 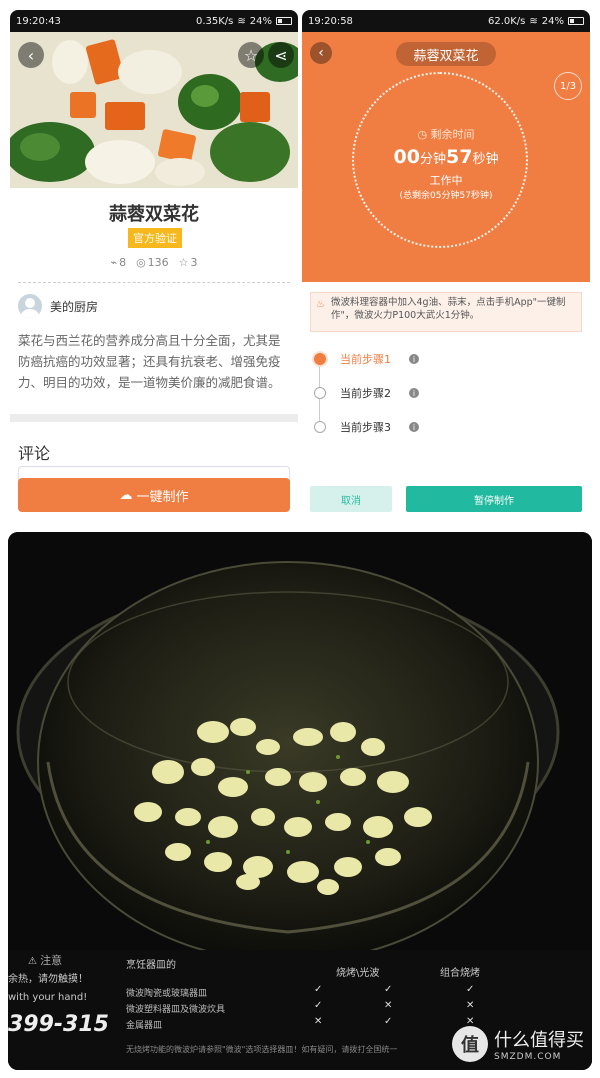 What do you see at coordinates (432, 159) in the screenshot?
I see `timer-minutes-unit: 分钟` at bounding box center [432, 159].